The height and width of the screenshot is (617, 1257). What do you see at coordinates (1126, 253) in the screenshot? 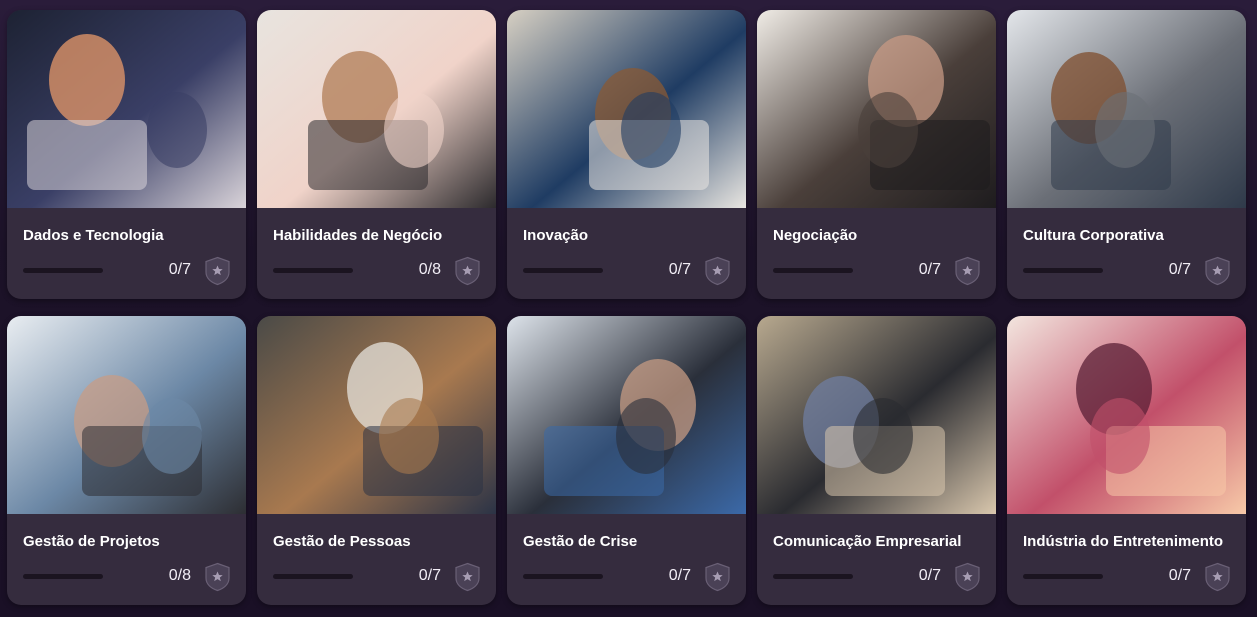
I see `course-info: Cultura Corporativa 0/7` at bounding box center [1126, 253].